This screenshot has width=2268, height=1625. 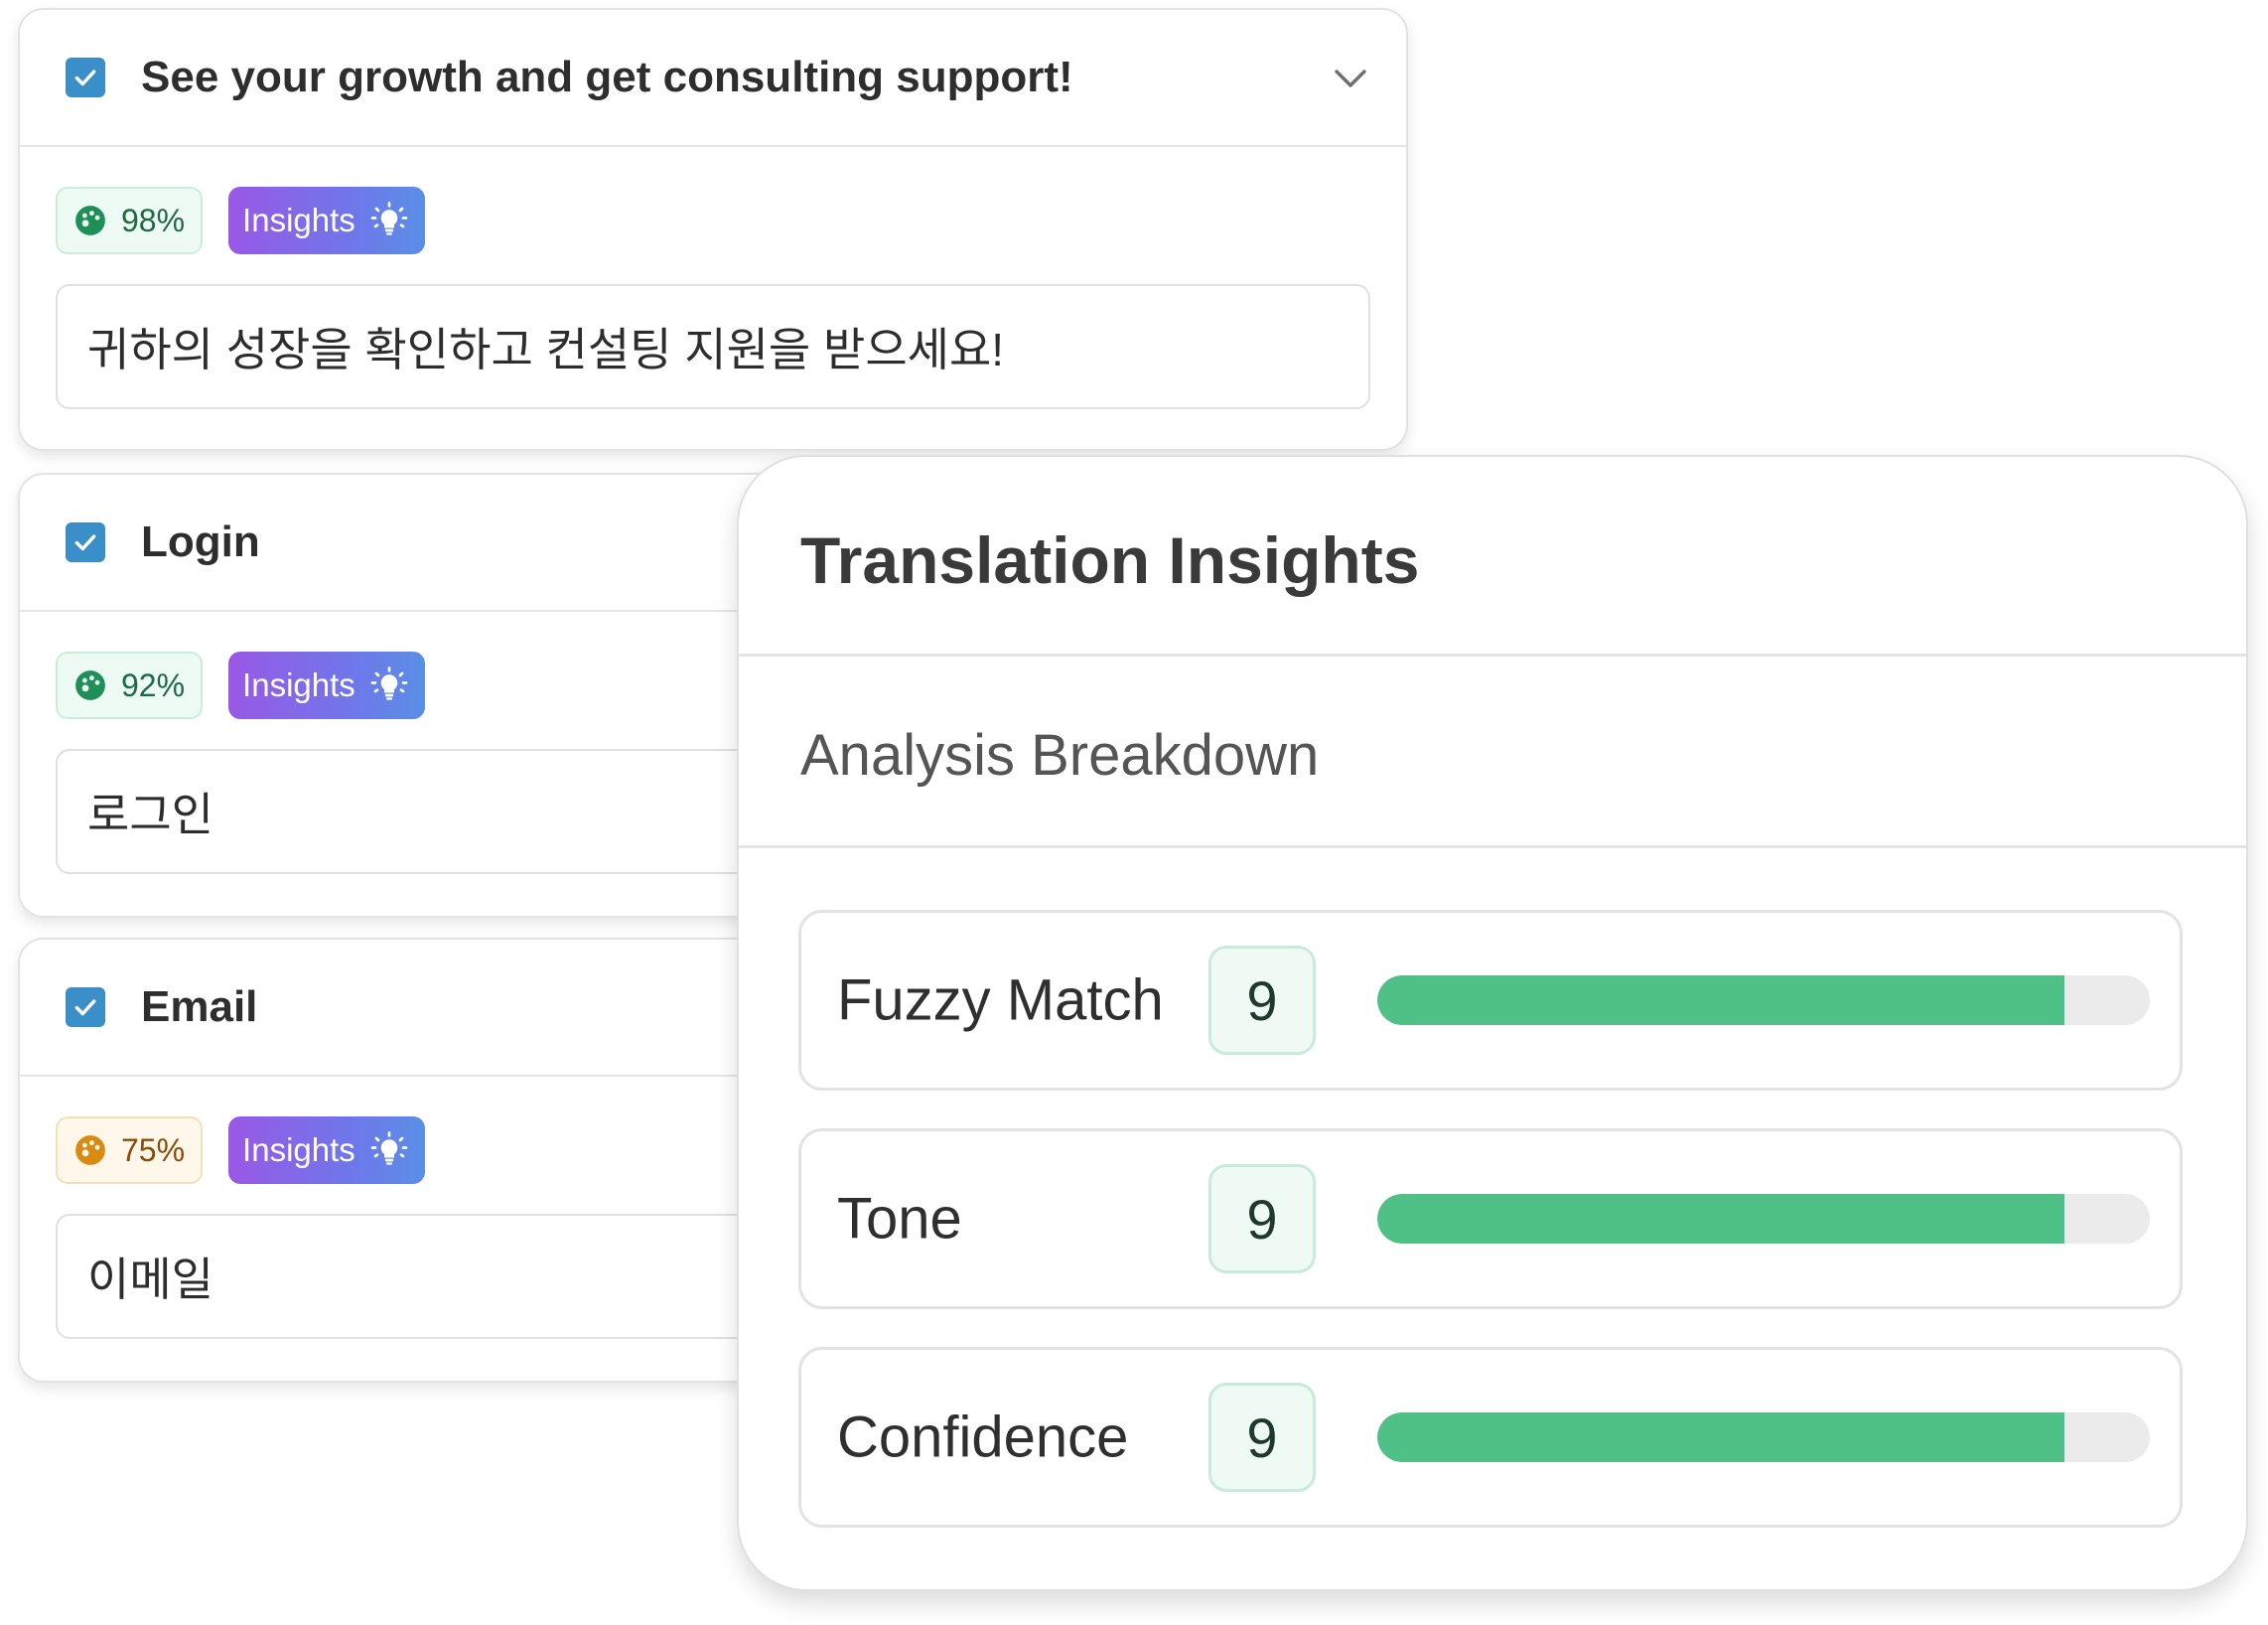 I want to click on badge-row: 75% Insights, so click(x=240, y=1150).